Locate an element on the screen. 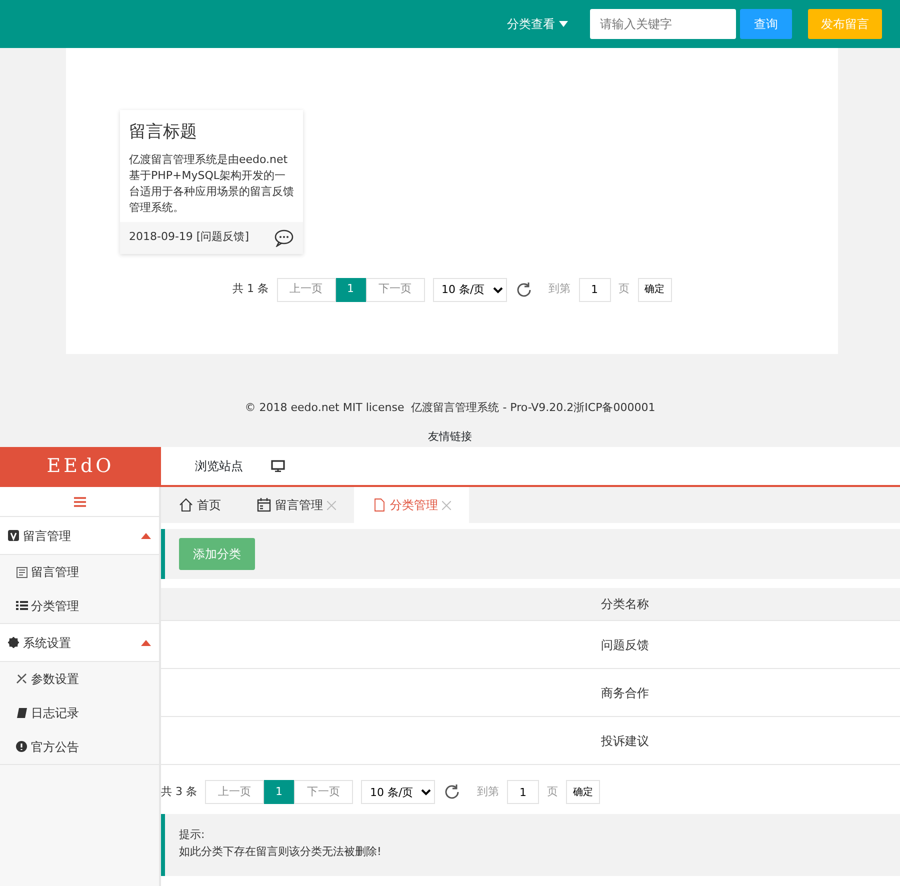 The image size is (900, 886). card-date: 2018-09-19 [问题反馈] is located at coordinates (189, 237).